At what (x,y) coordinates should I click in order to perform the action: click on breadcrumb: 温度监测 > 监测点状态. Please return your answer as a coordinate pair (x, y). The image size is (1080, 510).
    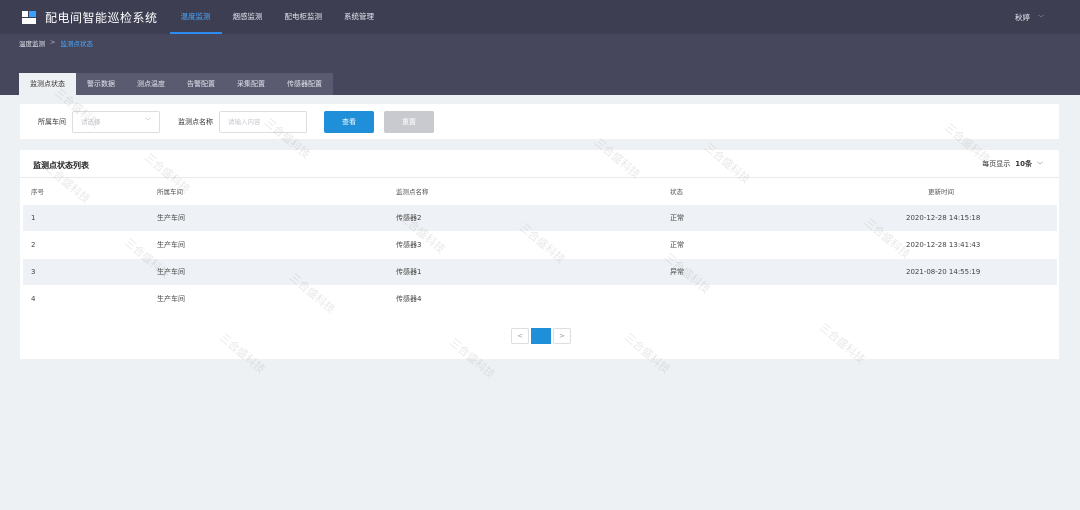
    Looking at the image, I should click on (56, 43).